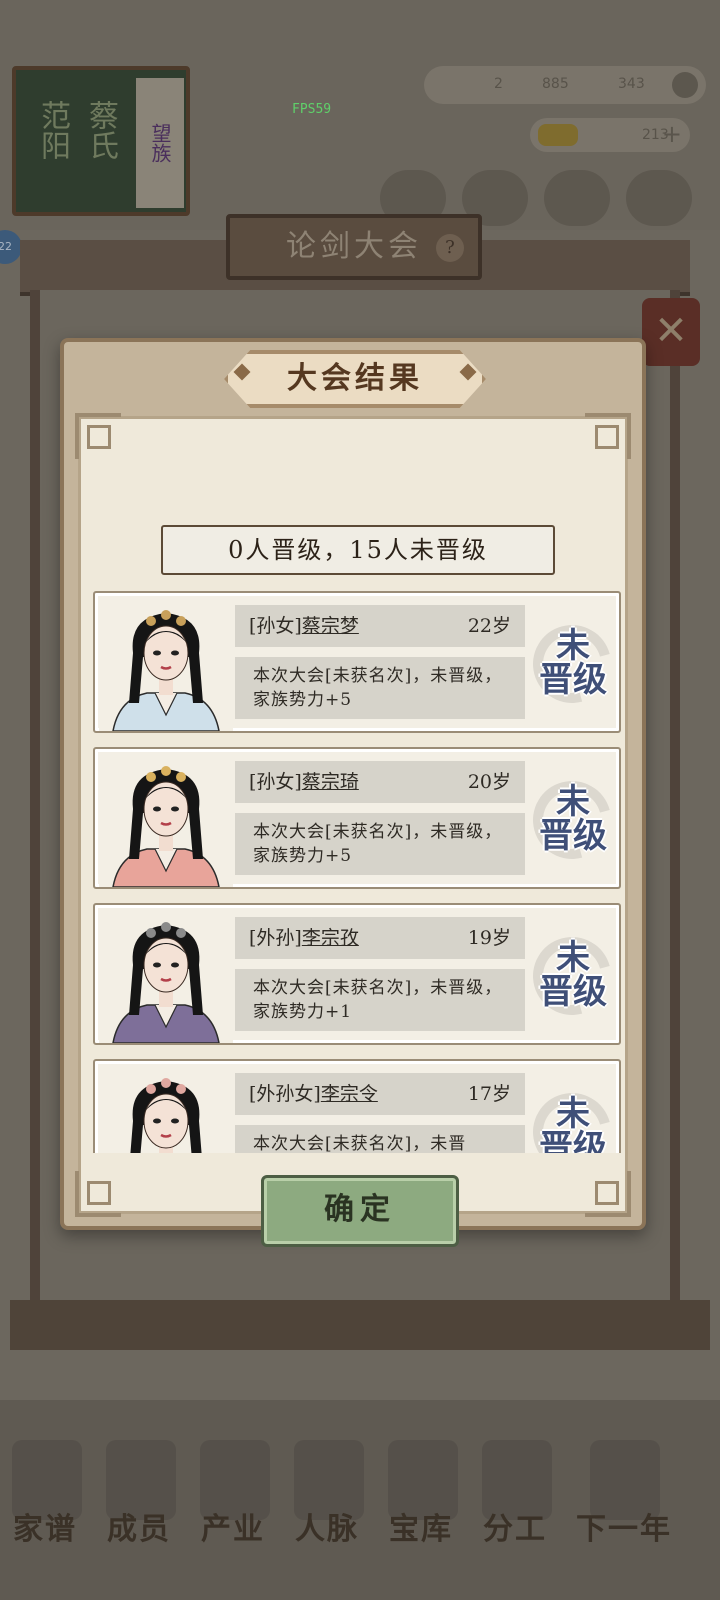 This screenshot has width=720, height=1600. I want to click on gold-ingot-icon, so click(558, 135).